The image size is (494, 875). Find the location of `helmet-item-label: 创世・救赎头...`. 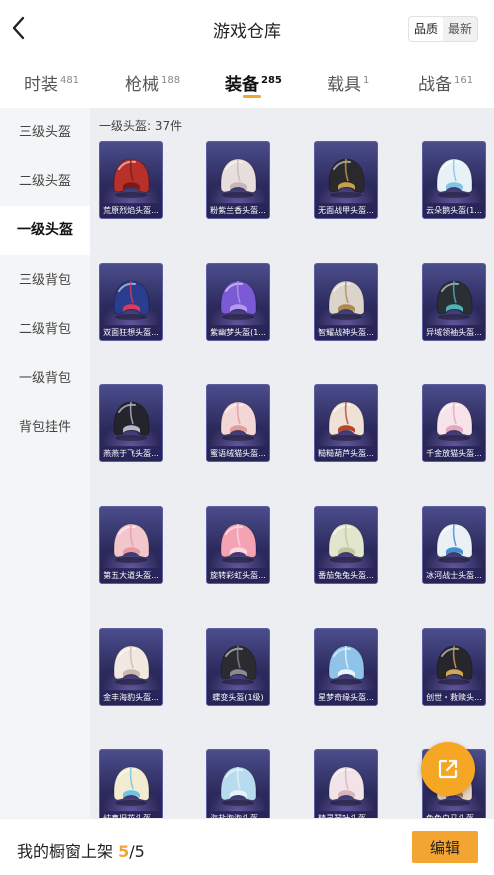

helmet-item-label: 创世・救赎头... is located at coordinates (454, 697).